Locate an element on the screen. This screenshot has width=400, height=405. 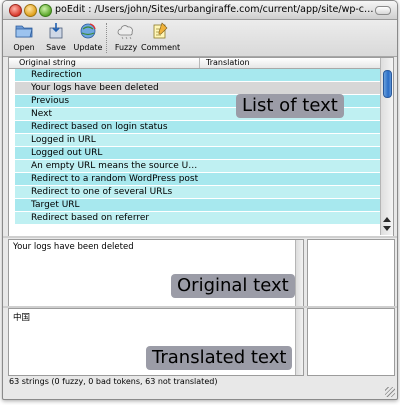
list-row: Redirection is located at coordinates (197, 75).